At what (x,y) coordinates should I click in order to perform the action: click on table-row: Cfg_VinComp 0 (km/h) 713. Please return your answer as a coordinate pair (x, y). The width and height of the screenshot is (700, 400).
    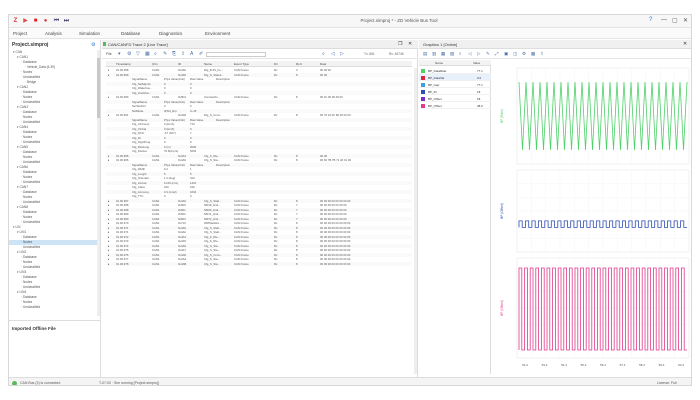
    Looking at the image, I should click on (259, 124).